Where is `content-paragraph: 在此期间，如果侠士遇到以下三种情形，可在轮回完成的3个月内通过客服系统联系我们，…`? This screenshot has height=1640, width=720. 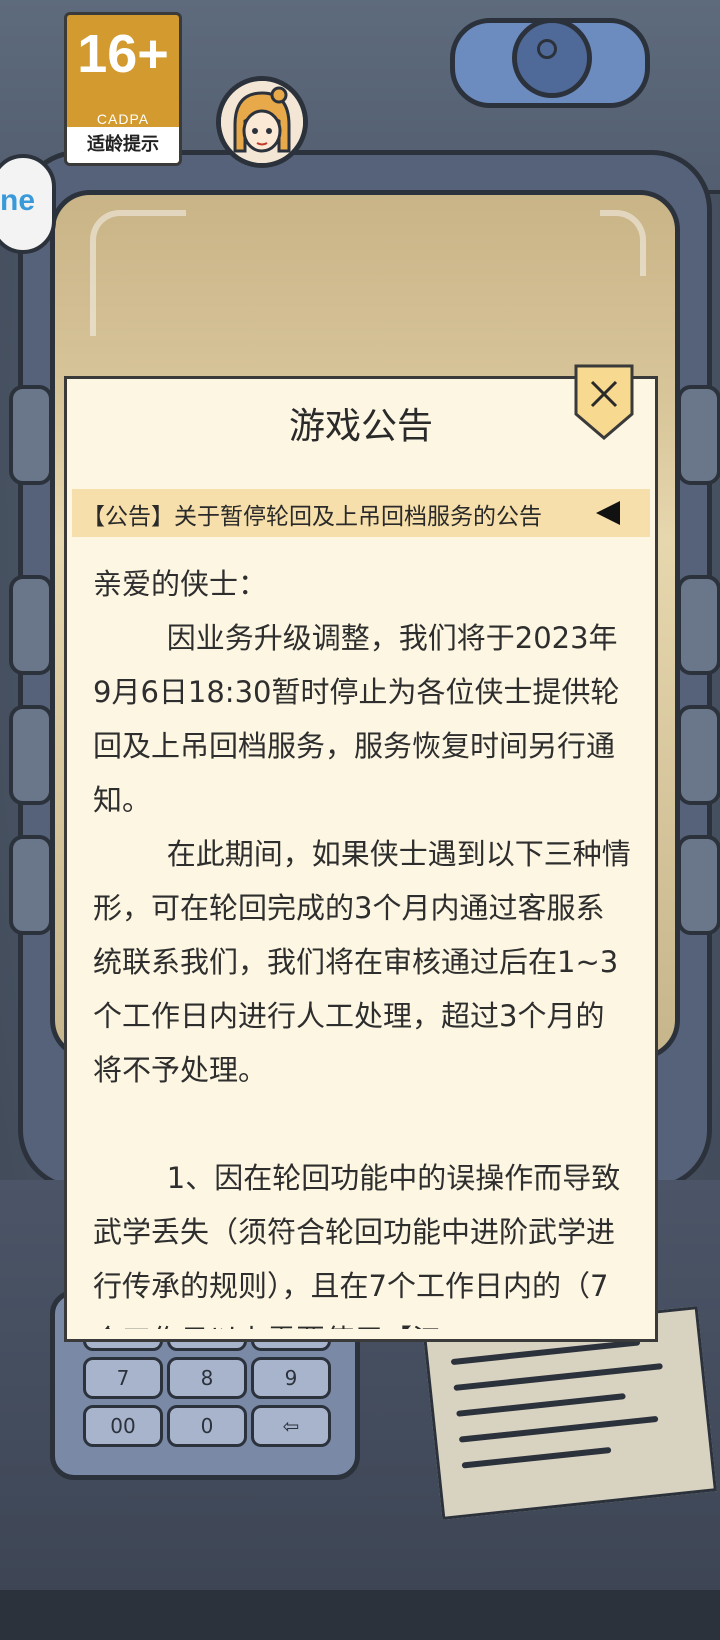
content-paragraph: 在此期间，如果侠士遇到以下三种情形，可在轮回完成的3个月内通过客服系统联系我们，… is located at coordinates (362, 962).